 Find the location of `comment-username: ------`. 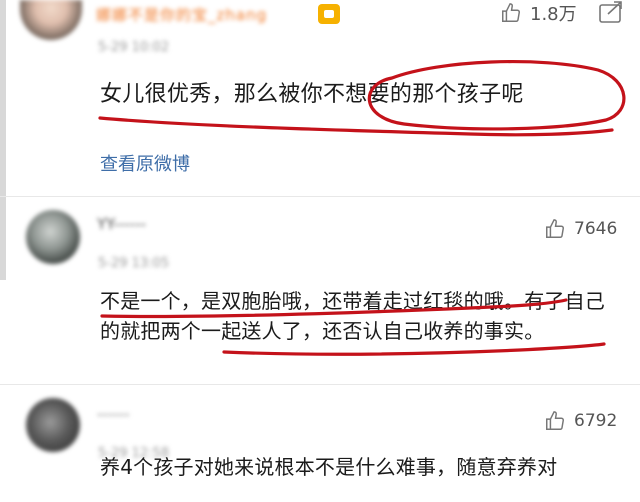

comment-username: ------ is located at coordinates (113, 414).